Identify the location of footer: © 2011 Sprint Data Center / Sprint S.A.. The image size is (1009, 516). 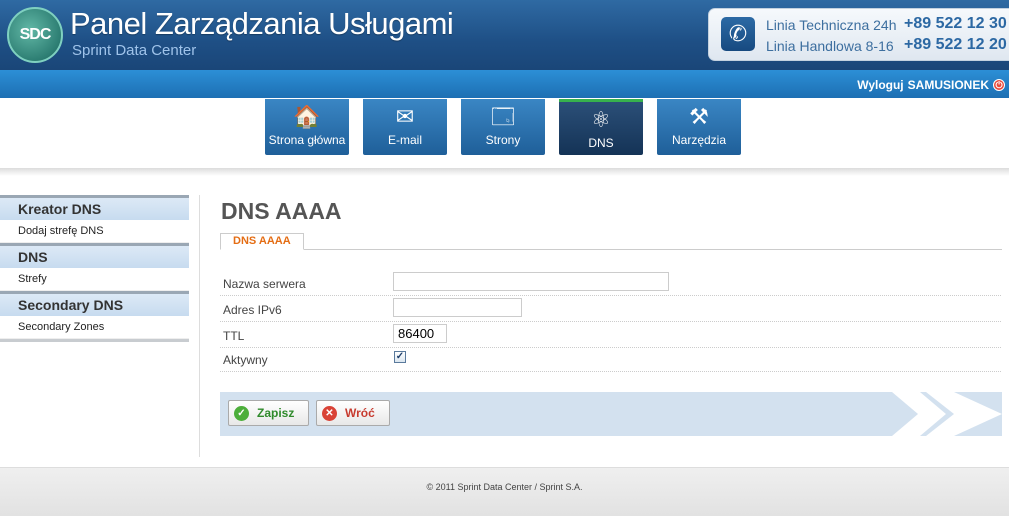
(504, 491).